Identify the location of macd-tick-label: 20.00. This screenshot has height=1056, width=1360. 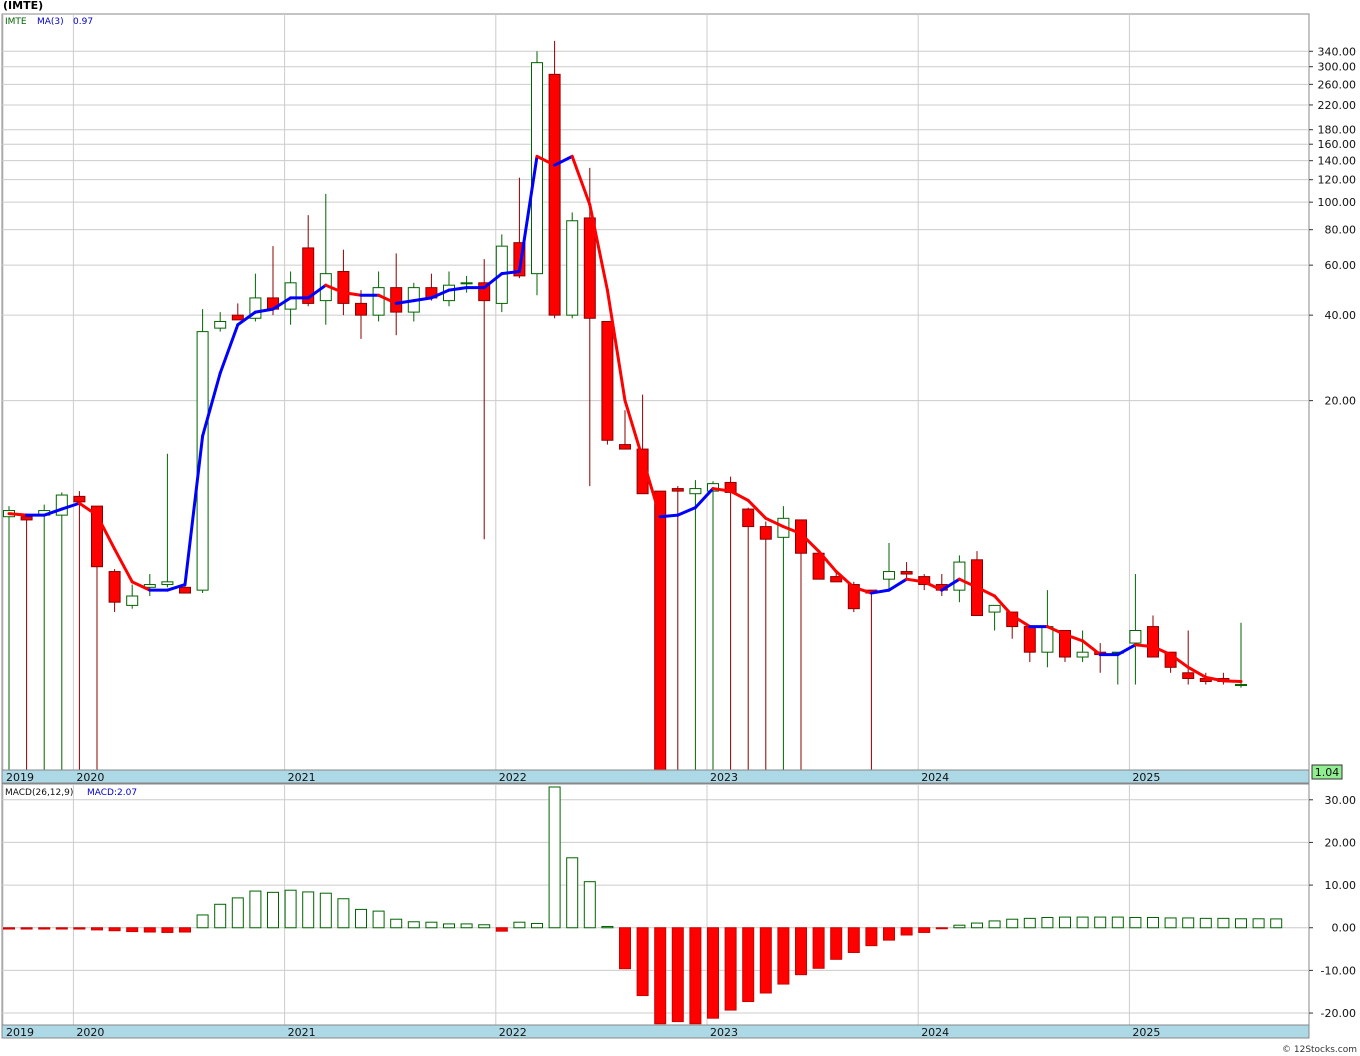
(1341, 842).